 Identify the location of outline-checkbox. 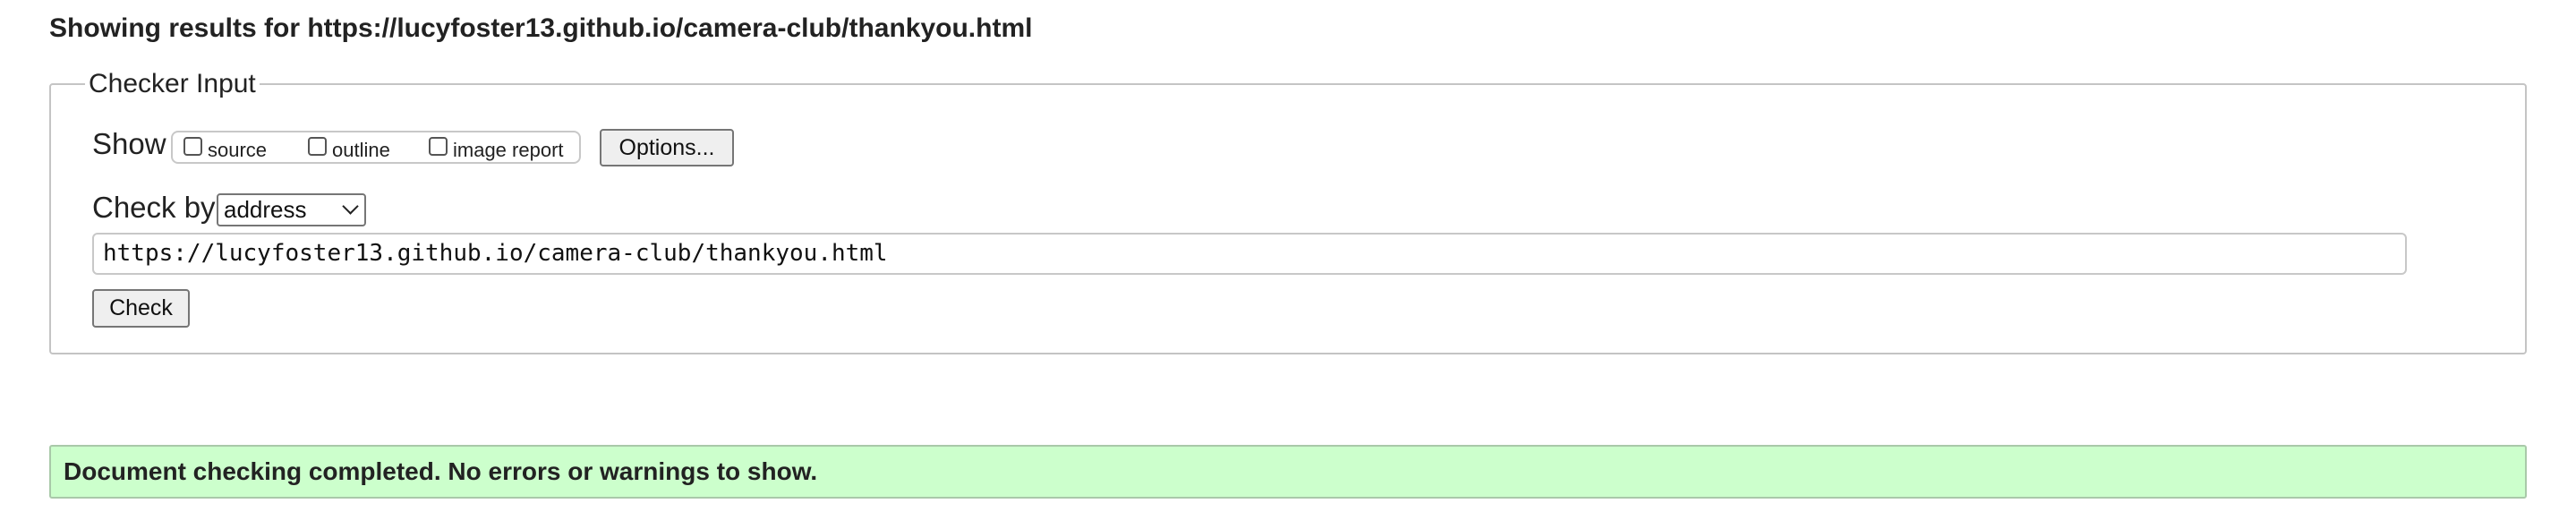
(317, 146).